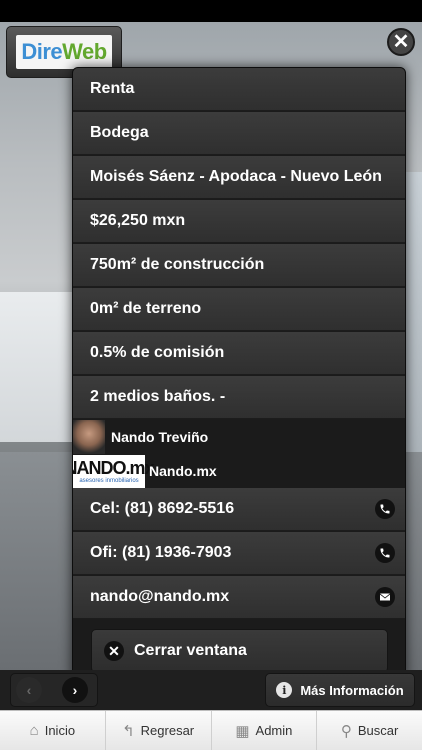 The width and height of the screenshot is (422, 750). What do you see at coordinates (42, 51) in the screenshot?
I see `logo-part-1: Dire` at bounding box center [42, 51].